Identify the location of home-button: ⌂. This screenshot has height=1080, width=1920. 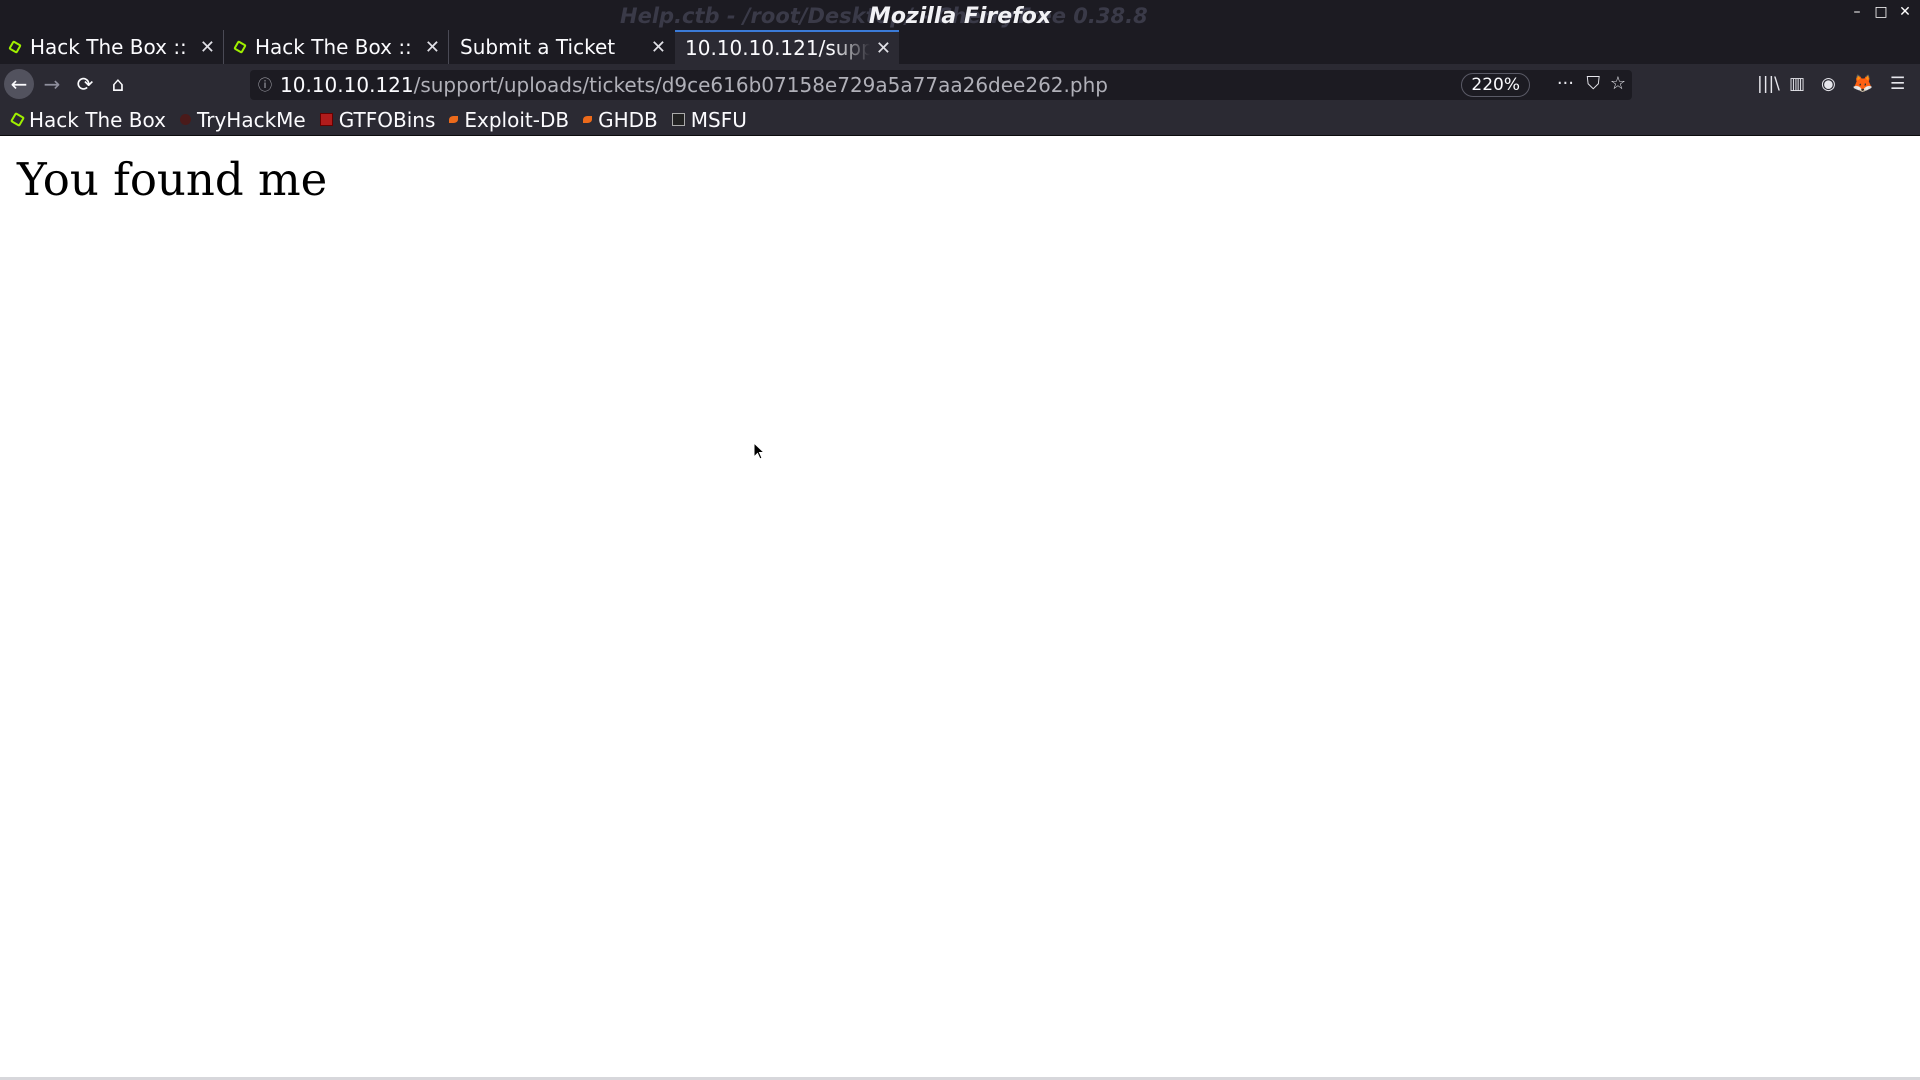
(118, 84).